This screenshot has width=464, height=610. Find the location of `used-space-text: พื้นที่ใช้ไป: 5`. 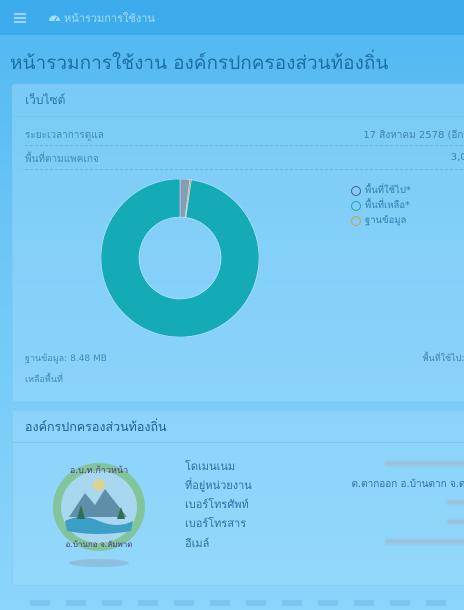

used-space-text: พื้นที่ใช้ไป: 5 is located at coordinates (443, 359).